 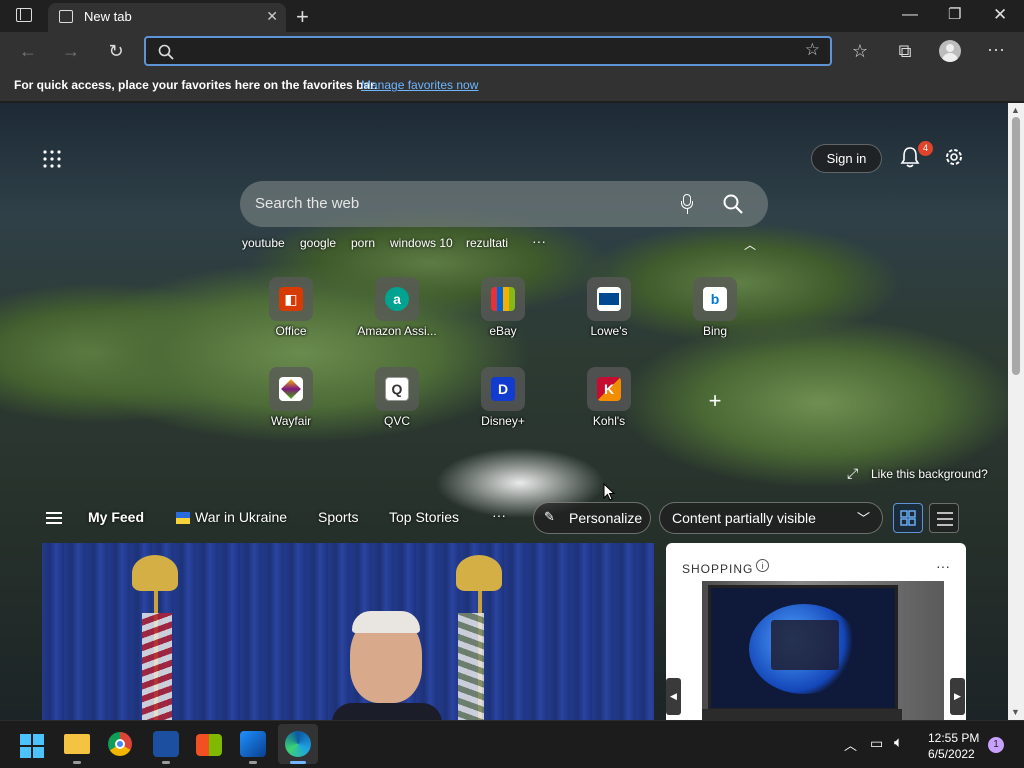 I want to click on tab-sports: Sports, so click(x=338, y=517).